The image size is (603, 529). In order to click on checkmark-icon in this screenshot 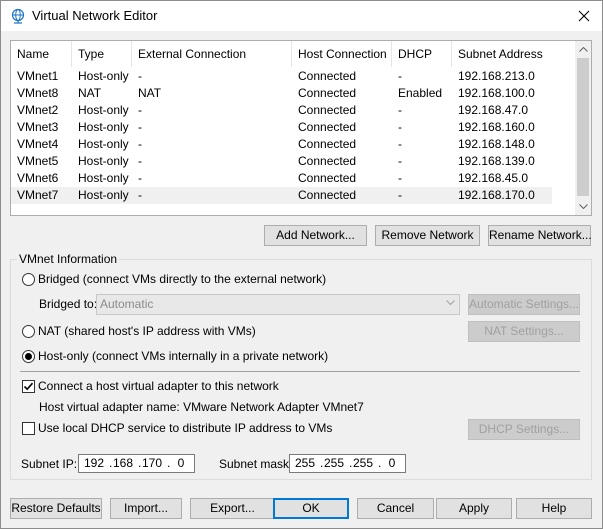, I will do `click(28, 386)`.